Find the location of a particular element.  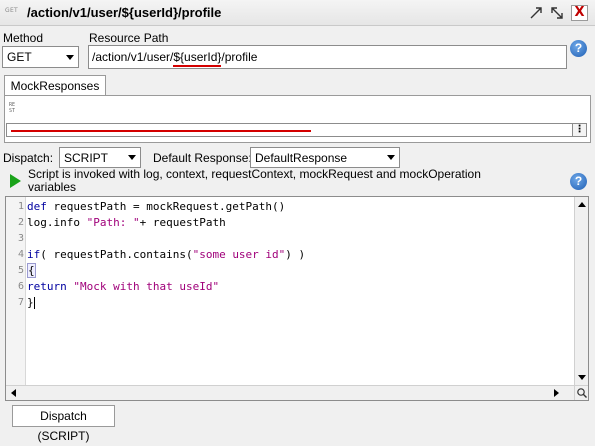

default-response-select: DefaultResponse is located at coordinates (325, 157).